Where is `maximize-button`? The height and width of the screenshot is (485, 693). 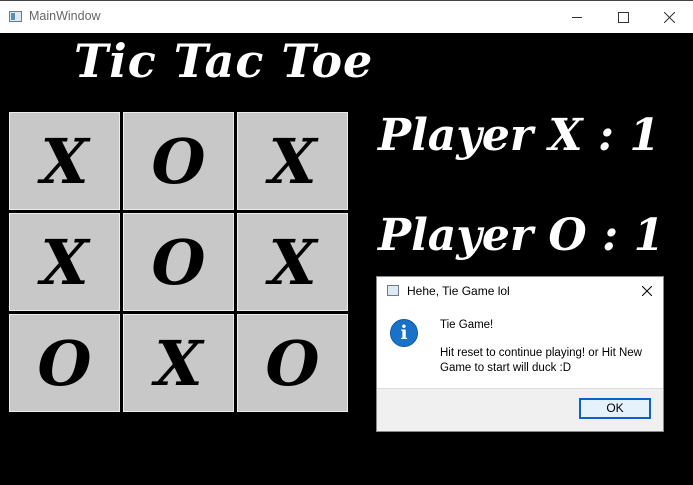 maximize-button is located at coordinates (624, 17).